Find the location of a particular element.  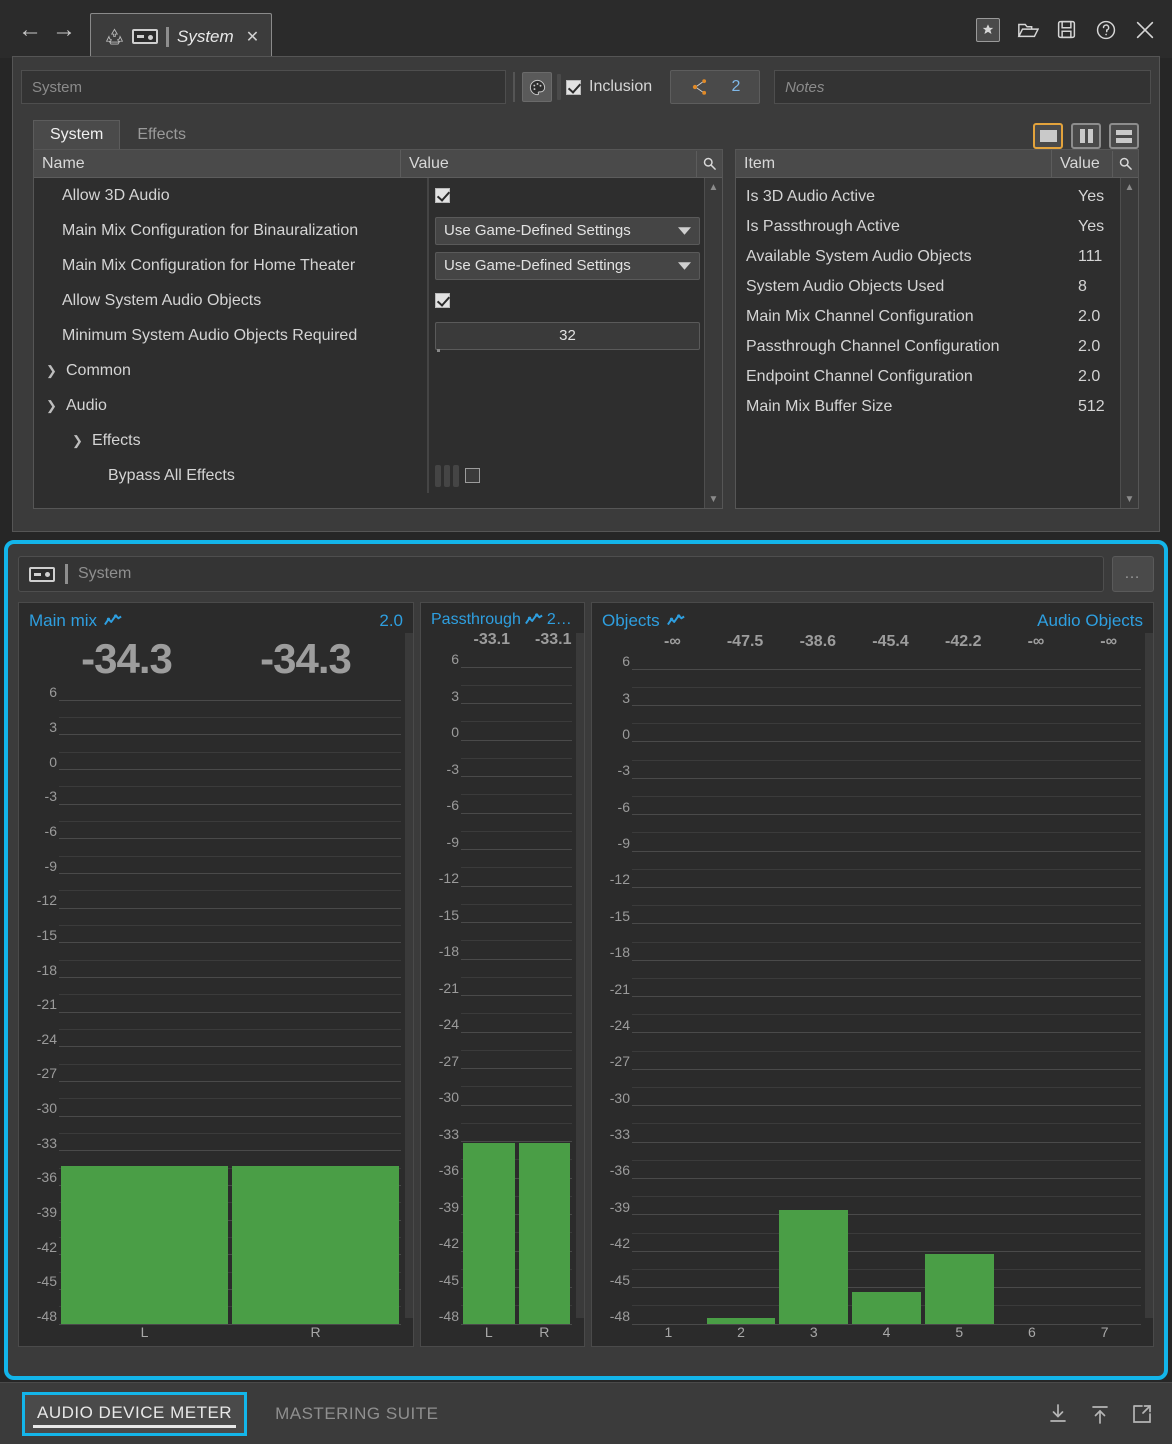

table-row: Passthrough Channel Configuration 2.0 is located at coordinates (937, 347).